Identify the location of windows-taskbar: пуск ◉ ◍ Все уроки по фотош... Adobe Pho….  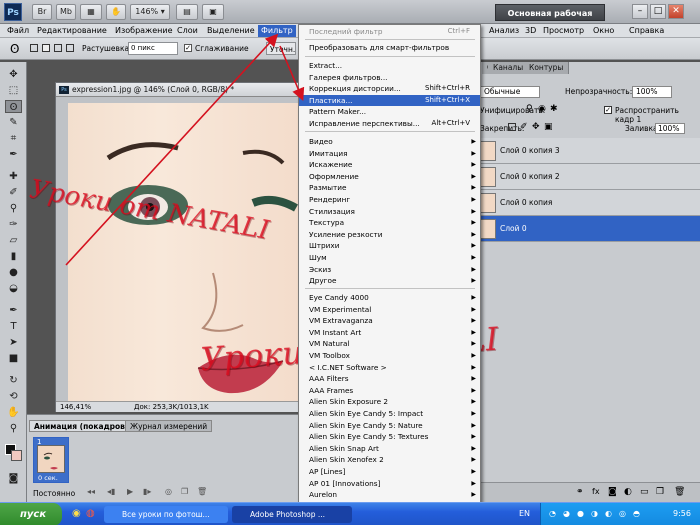
(350, 513).